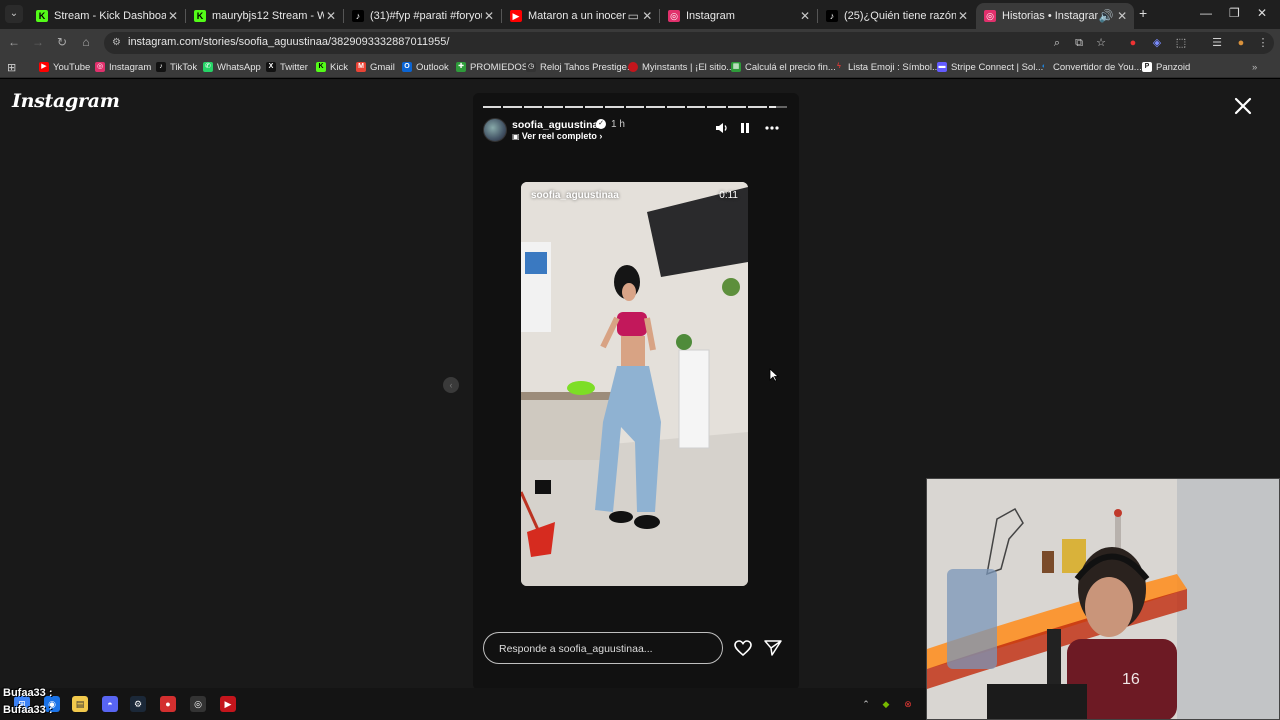 Image resolution: width=1280 pixels, height=720 pixels. What do you see at coordinates (123, 67) in the screenshot?
I see `bookmark-instagram: ◎ Instagram` at bounding box center [123, 67].